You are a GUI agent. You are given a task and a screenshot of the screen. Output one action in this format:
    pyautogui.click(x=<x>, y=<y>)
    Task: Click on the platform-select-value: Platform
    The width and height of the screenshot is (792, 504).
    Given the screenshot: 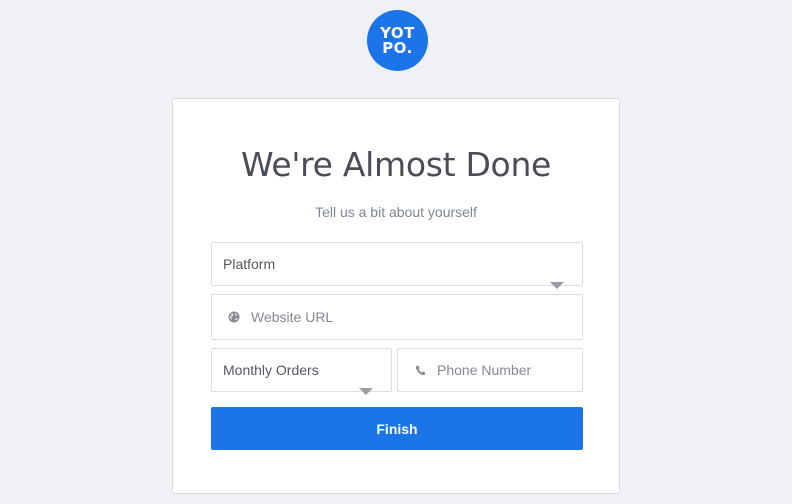 What is the action you would take?
    pyautogui.click(x=249, y=264)
    